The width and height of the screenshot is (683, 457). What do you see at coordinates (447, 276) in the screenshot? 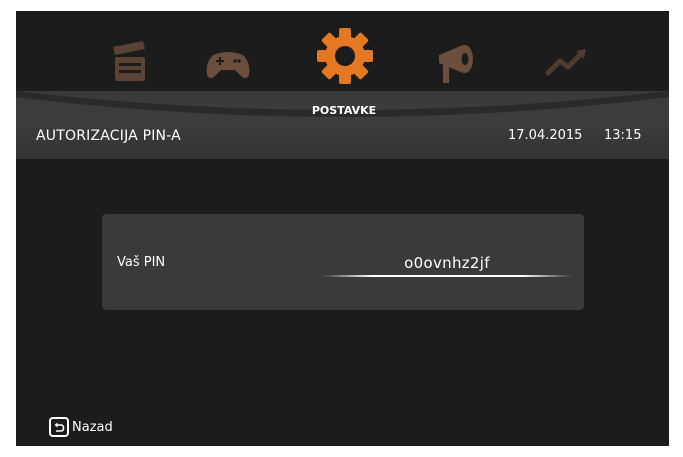
I see `pin-underline` at bounding box center [447, 276].